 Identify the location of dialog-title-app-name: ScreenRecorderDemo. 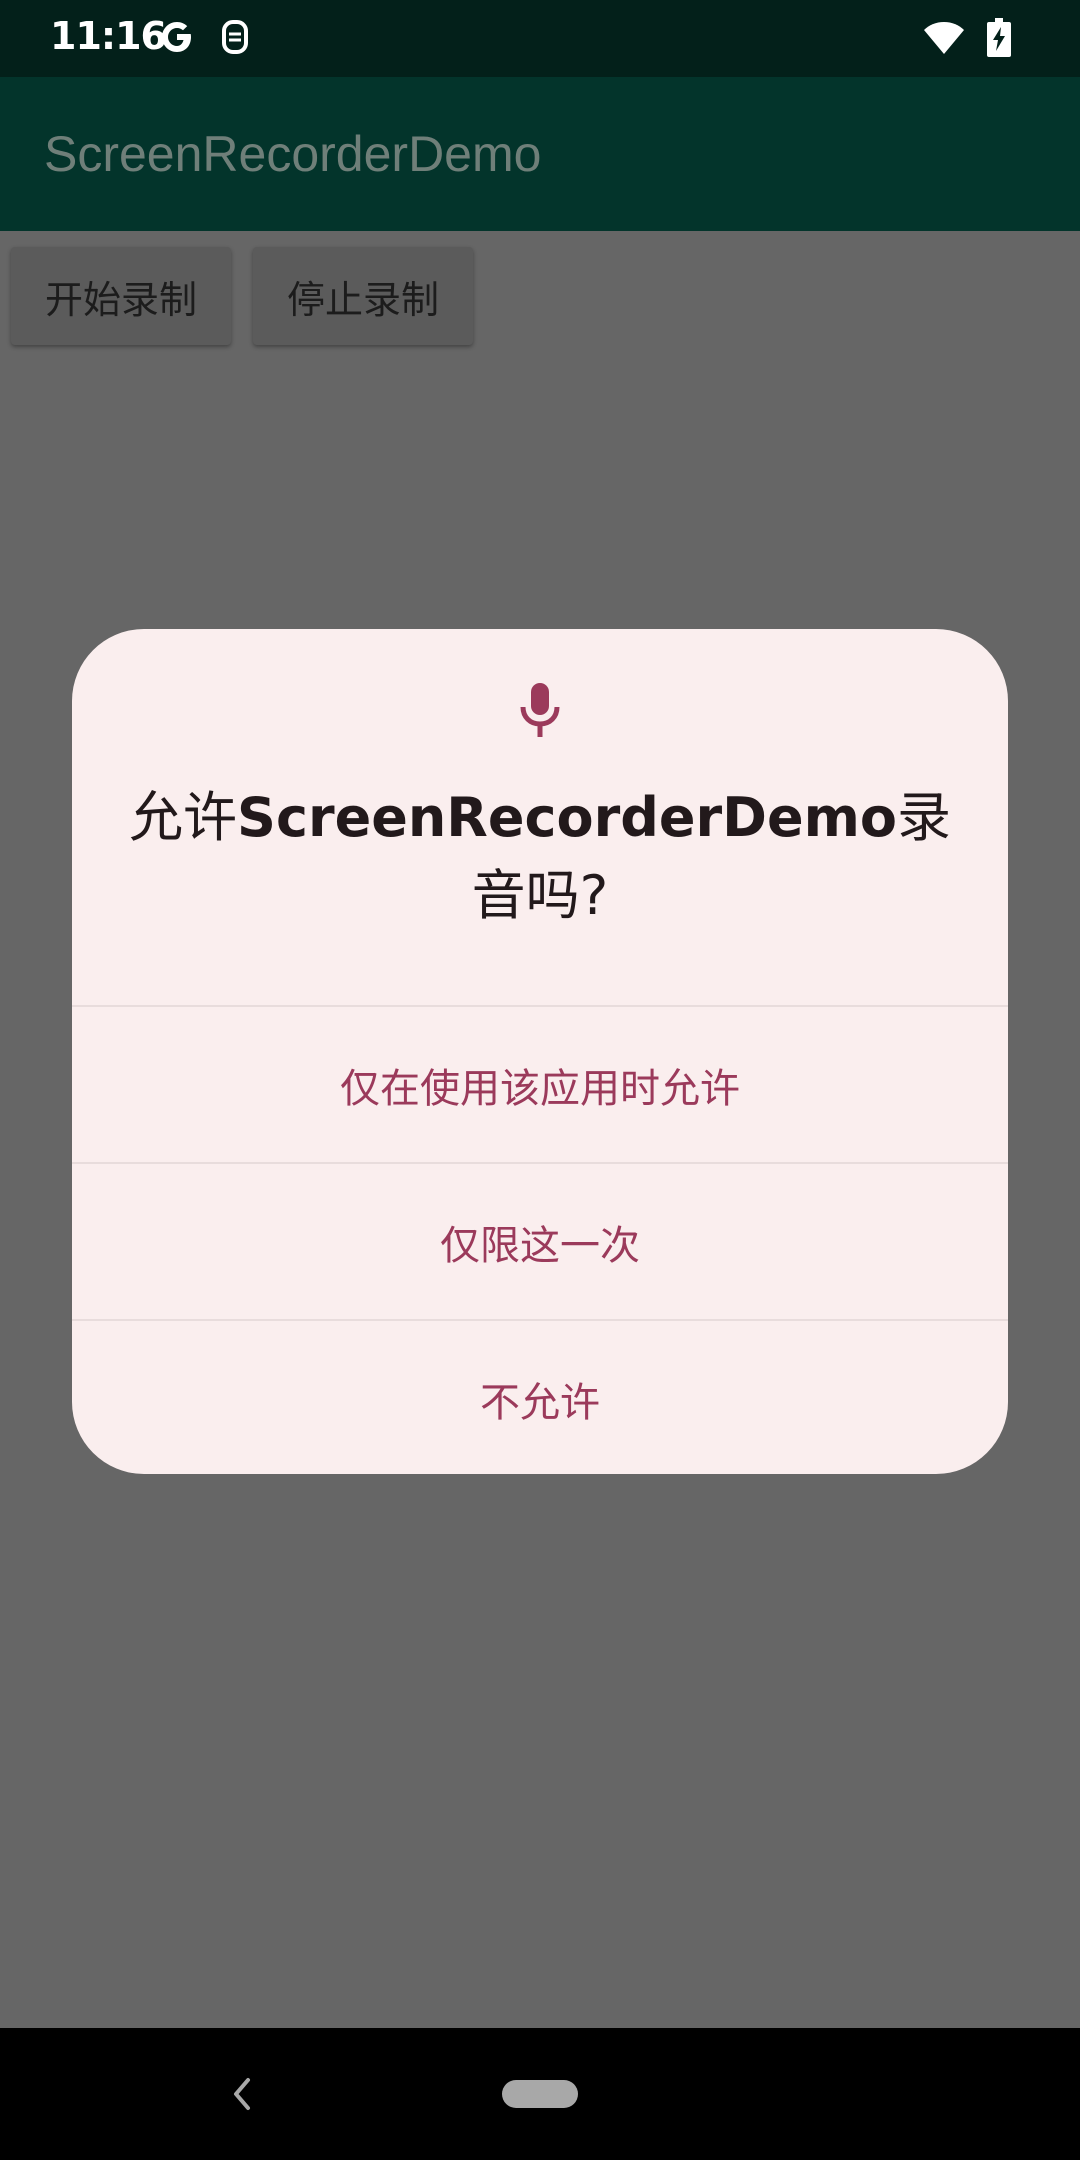
(567, 817).